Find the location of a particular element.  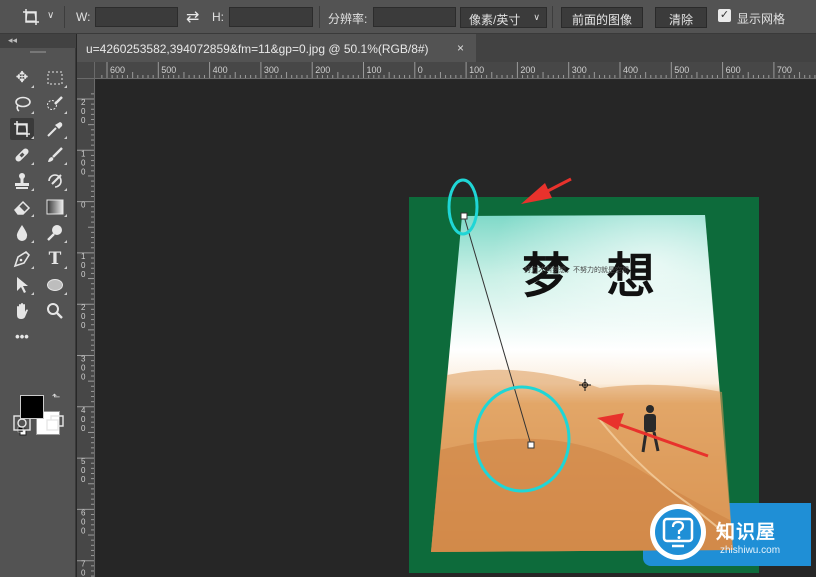

annotation-arrow is located at coordinates (546, 190).